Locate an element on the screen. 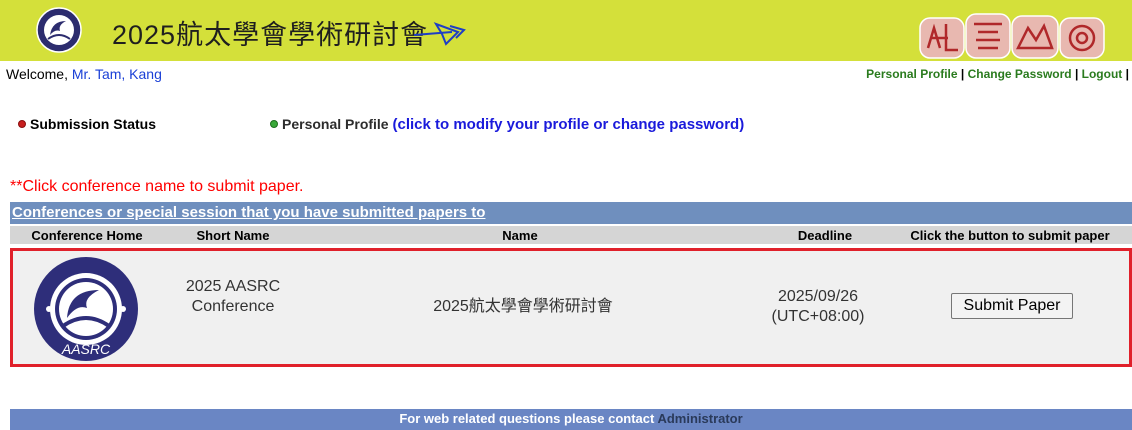 The width and height of the screenshot is (1132, 430). deadline-cell: 2025/09/26 (UTC+08:00) is located at coordinates (818, 307).